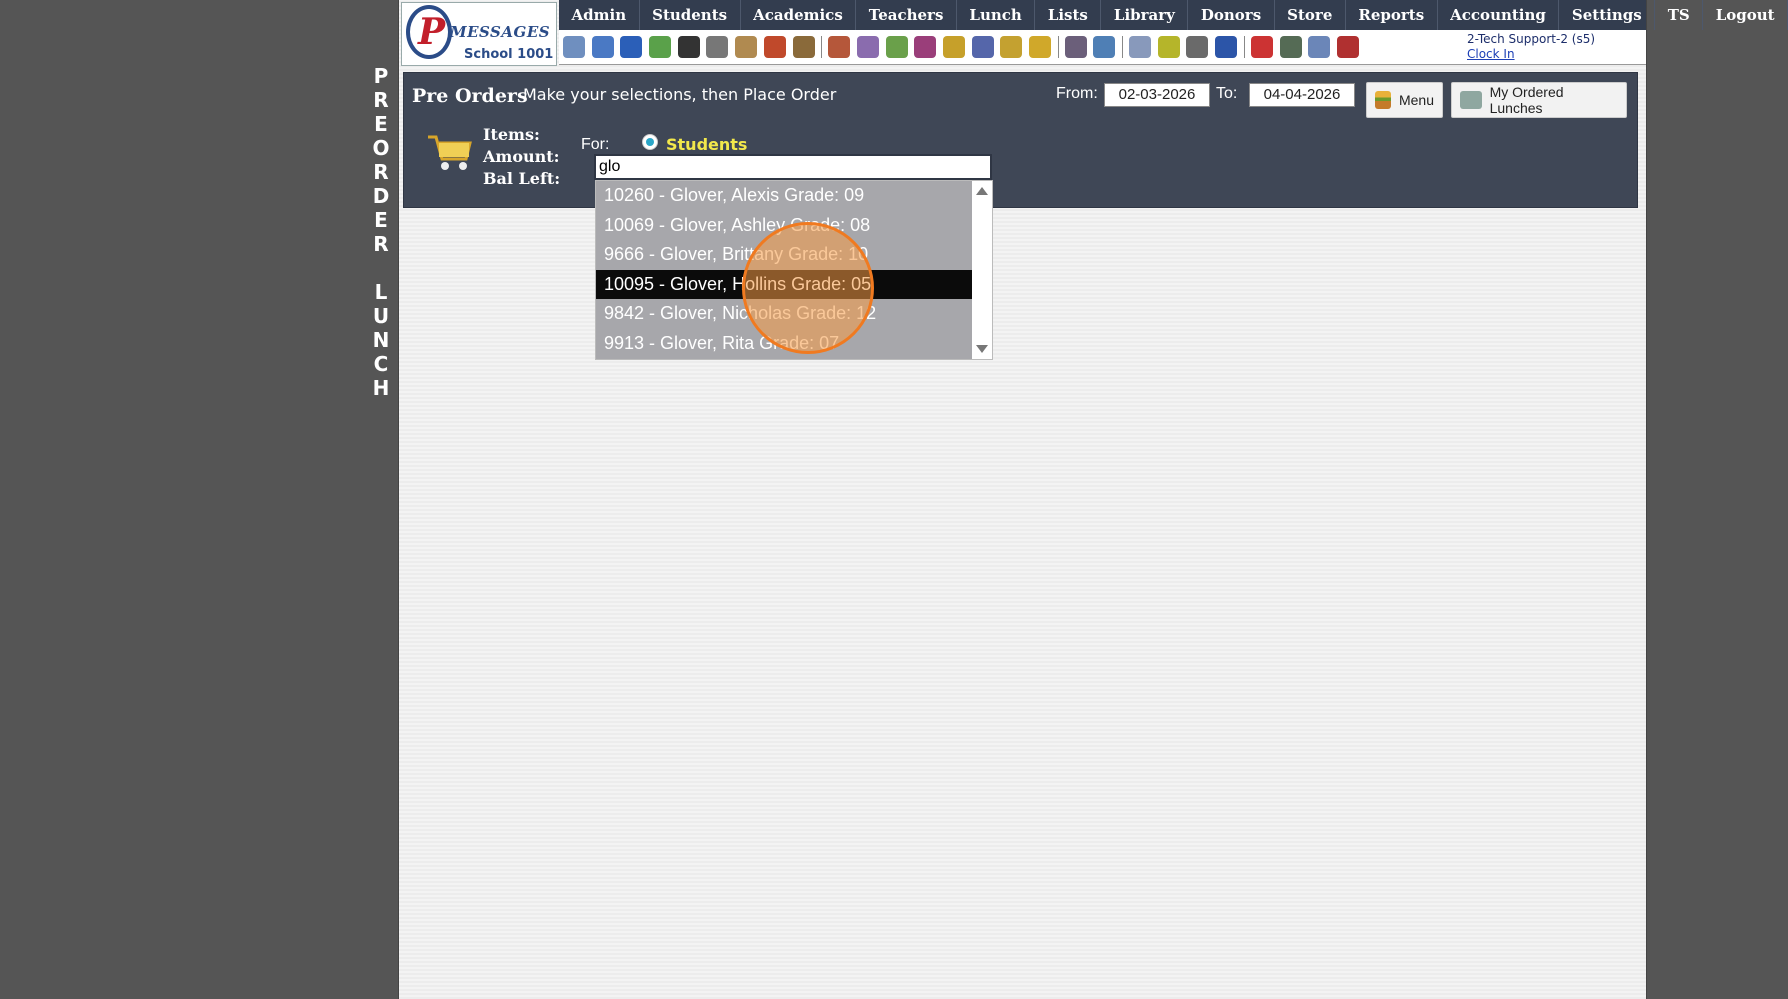 Image resolution: width=1788 pixels, height=999 pixels. What do you see at coordinates (784, 314) in the screenshot?
I see `student-option: 9842 - Glover, Nicholas Grade: 12` at bounding box center [784, 314].